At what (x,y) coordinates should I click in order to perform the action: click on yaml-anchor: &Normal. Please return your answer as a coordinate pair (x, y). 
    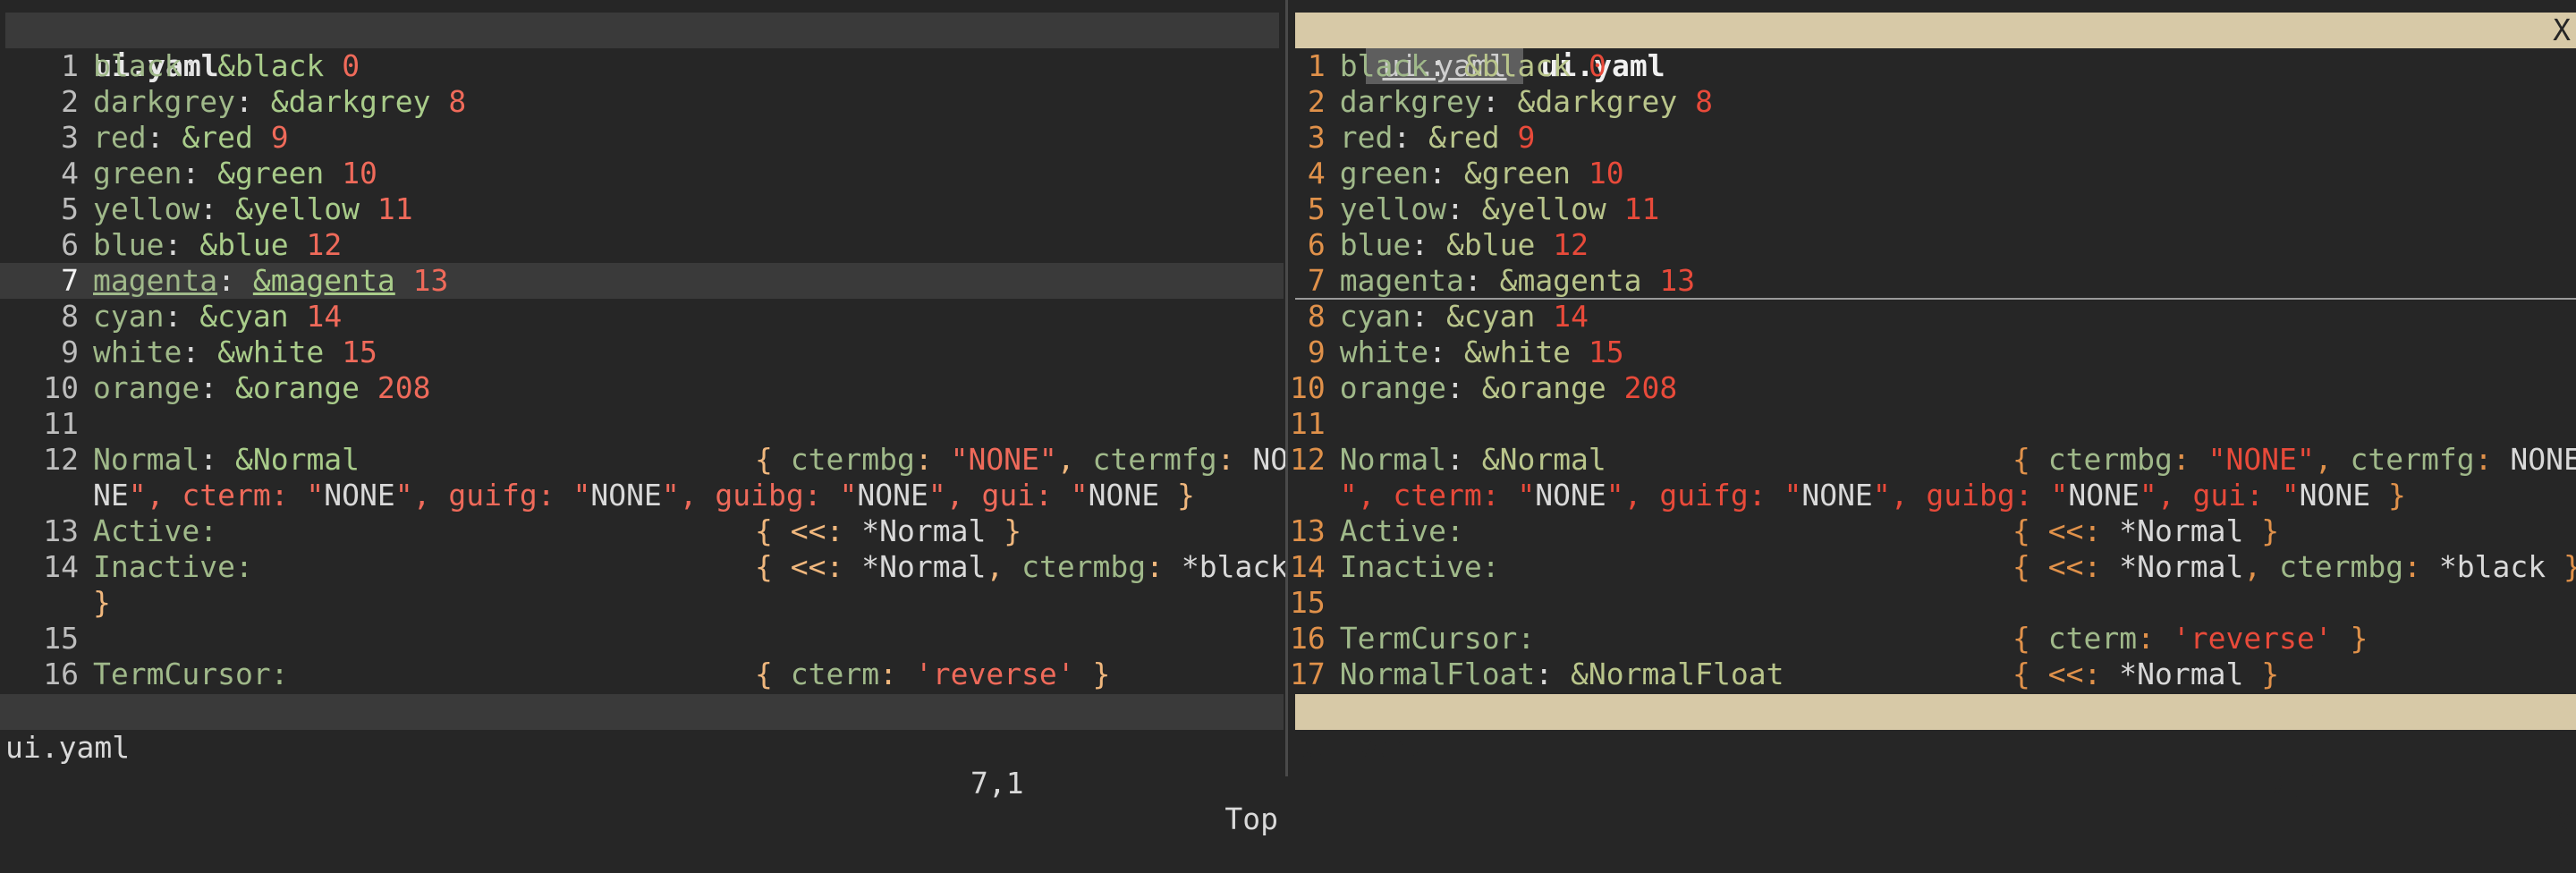
    Looking at the image, I should click on (1543, 459).